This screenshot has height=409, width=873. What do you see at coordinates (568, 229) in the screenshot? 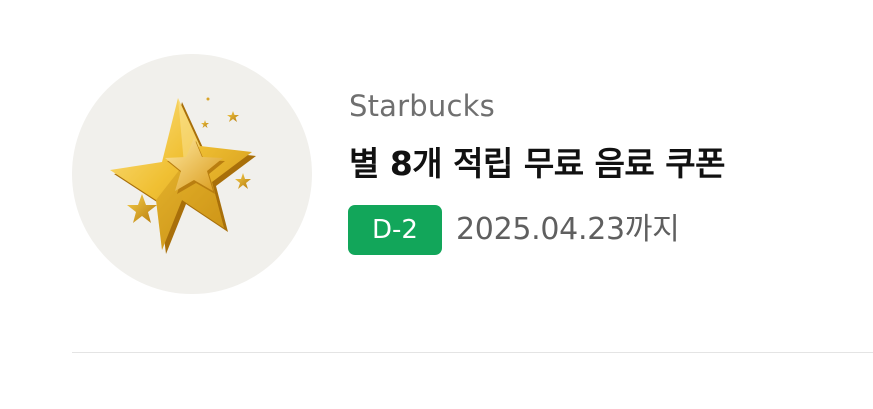
I see `expiry-date: 2025.04.23까지` at bounding box center [568, 229].